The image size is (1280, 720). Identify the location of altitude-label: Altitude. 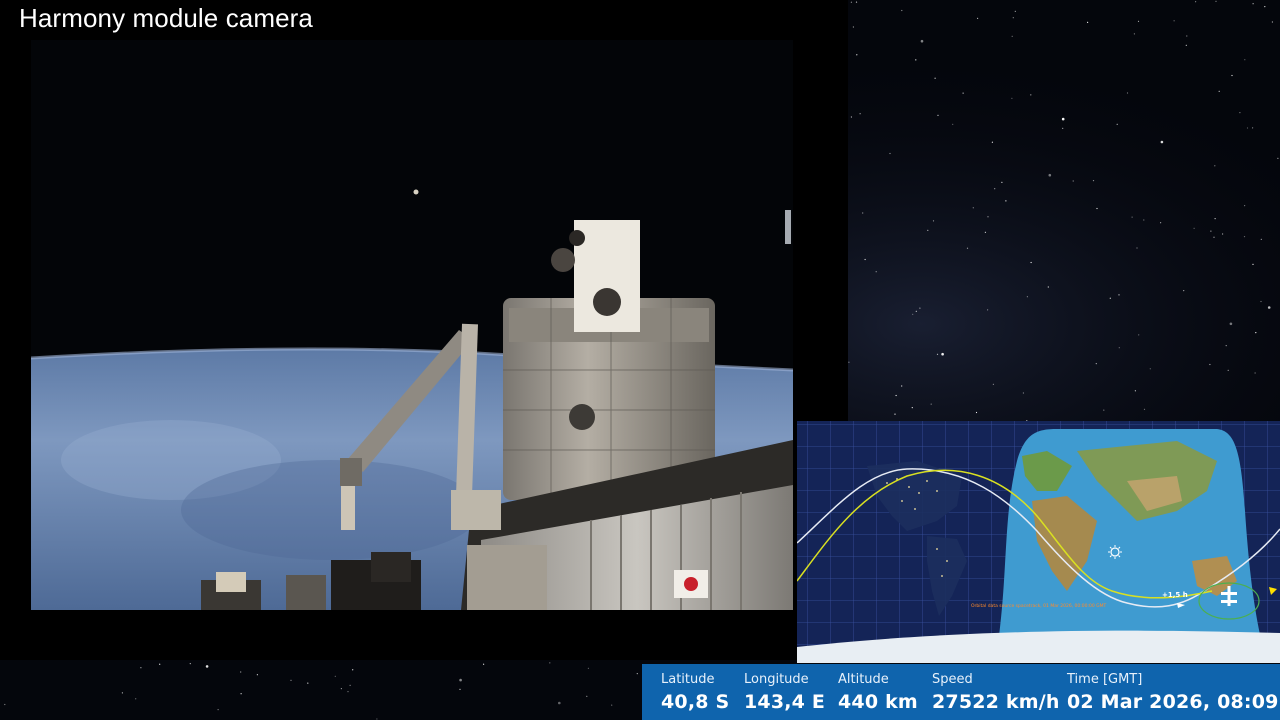
(863, 679).